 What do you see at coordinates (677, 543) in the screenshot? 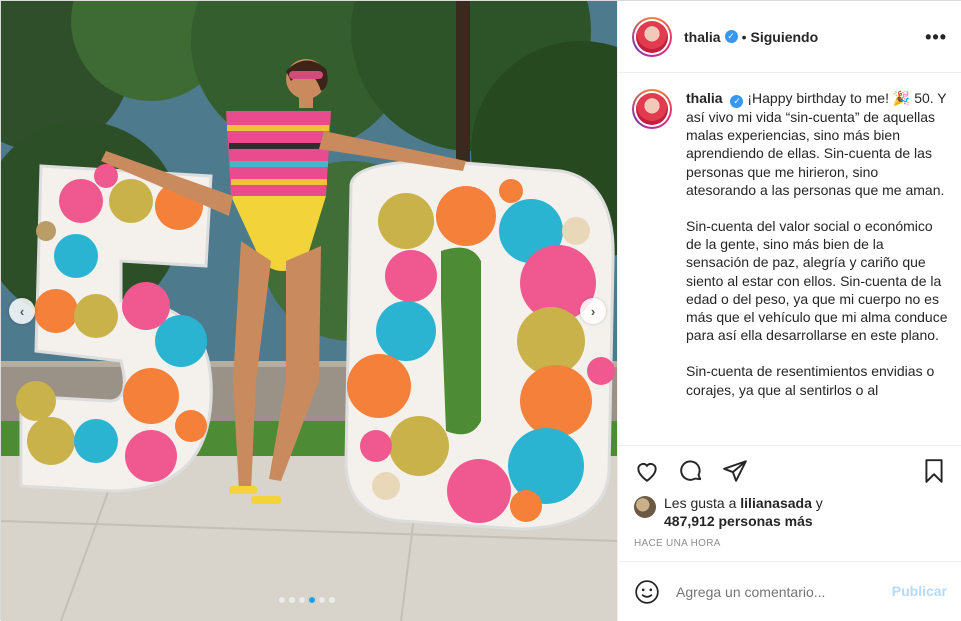
I see `post-timestamp: HACE UNA HORA` at bounding box center [677, 543].